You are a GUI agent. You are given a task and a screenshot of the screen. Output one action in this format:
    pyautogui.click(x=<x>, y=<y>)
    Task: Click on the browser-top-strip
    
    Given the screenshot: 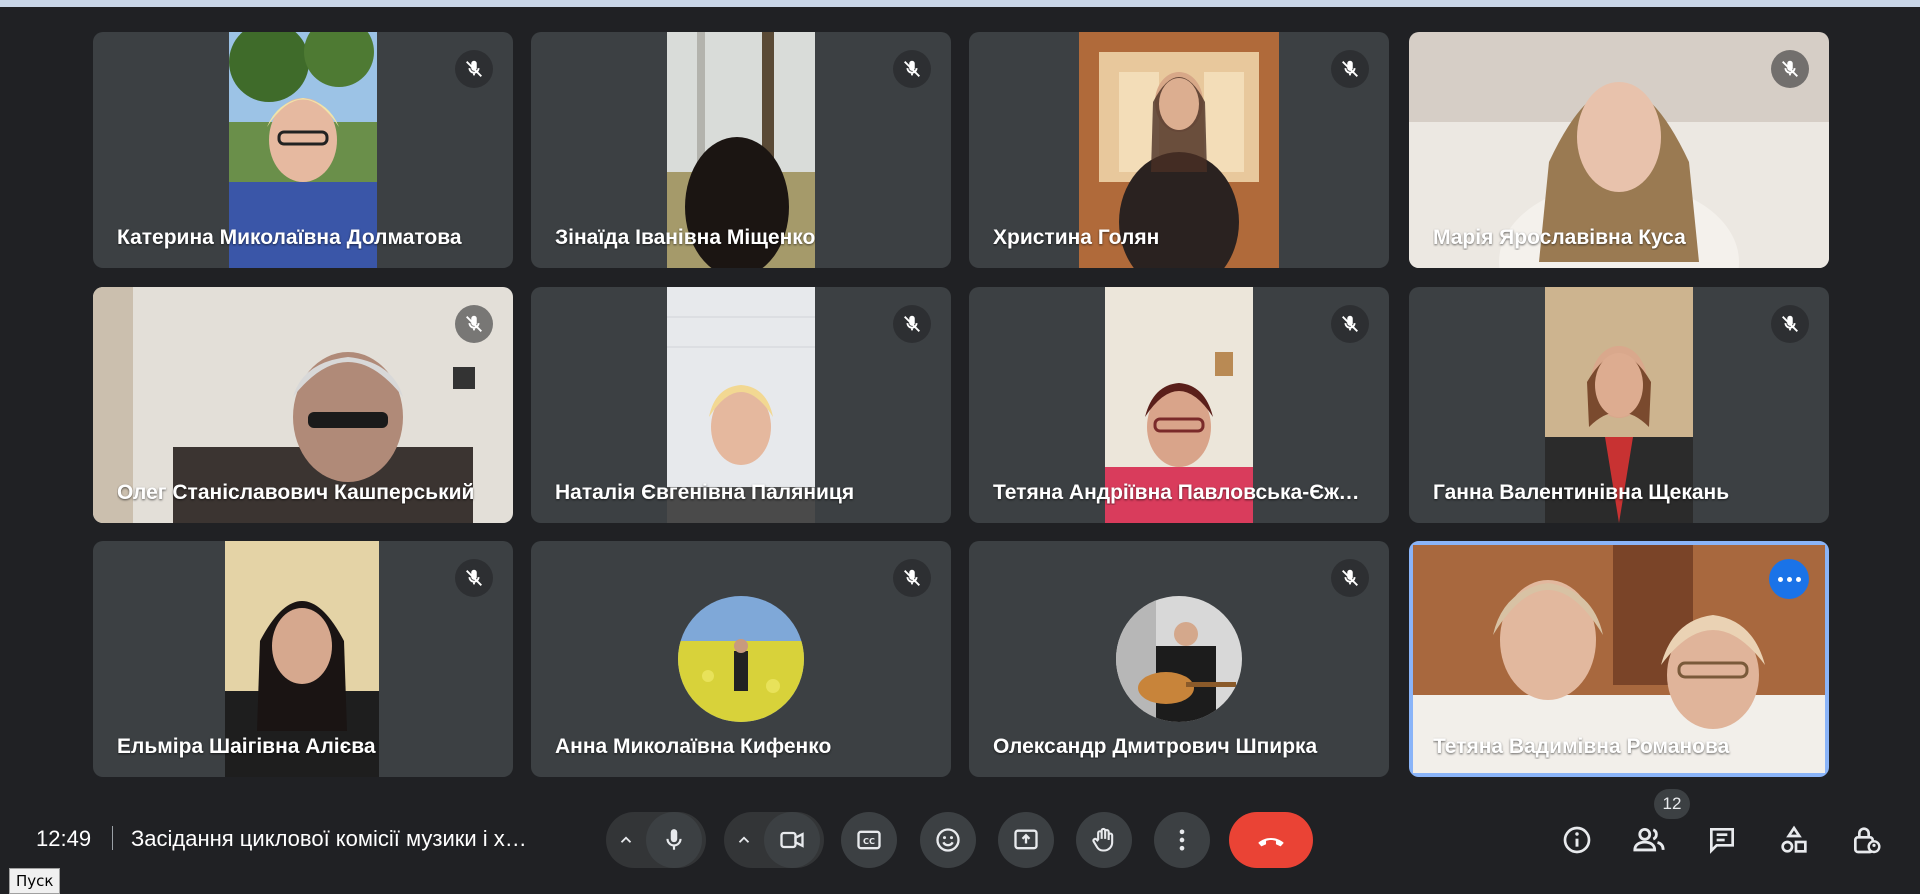 What is the action you would take?
    pyautogui.click(x=960, y=3)
    